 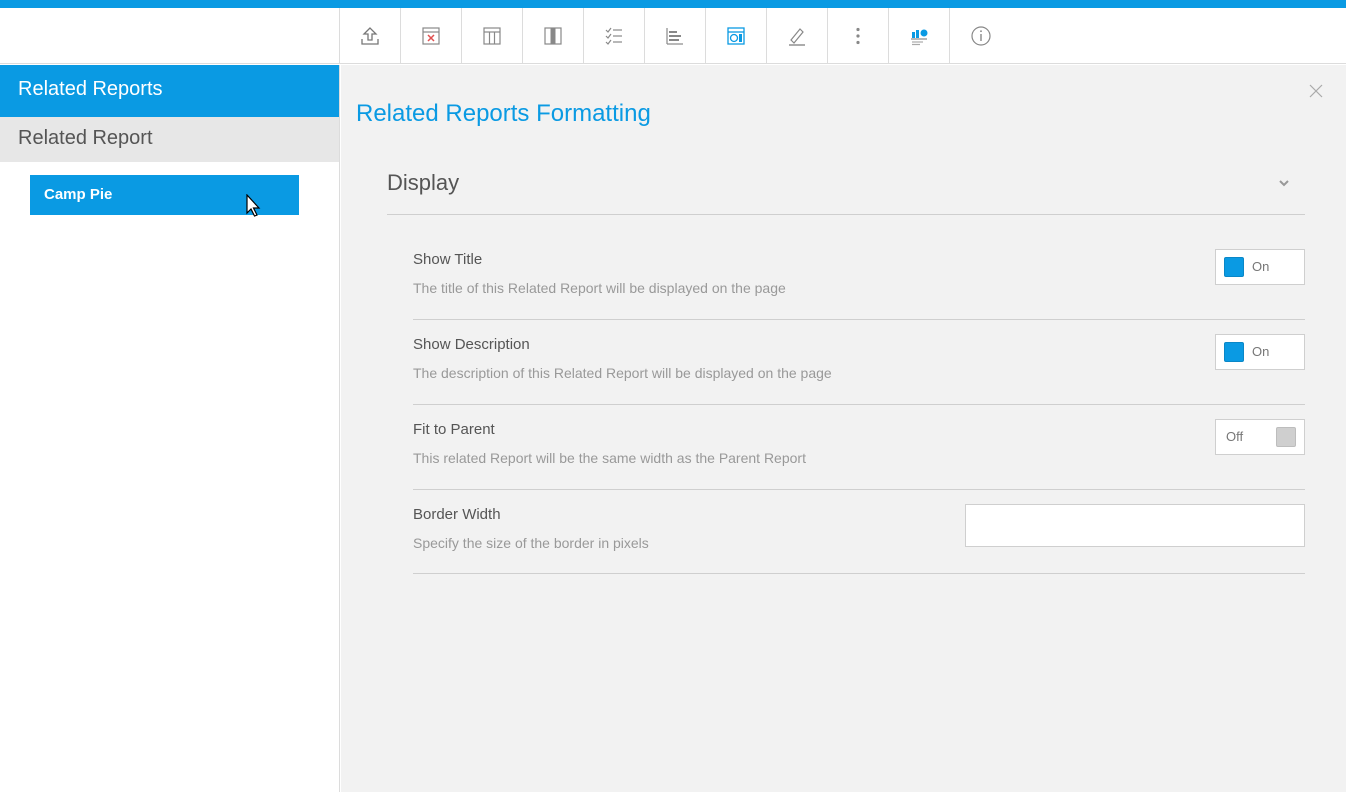 I want to click on related-report-button, so click(x=736, y=36).